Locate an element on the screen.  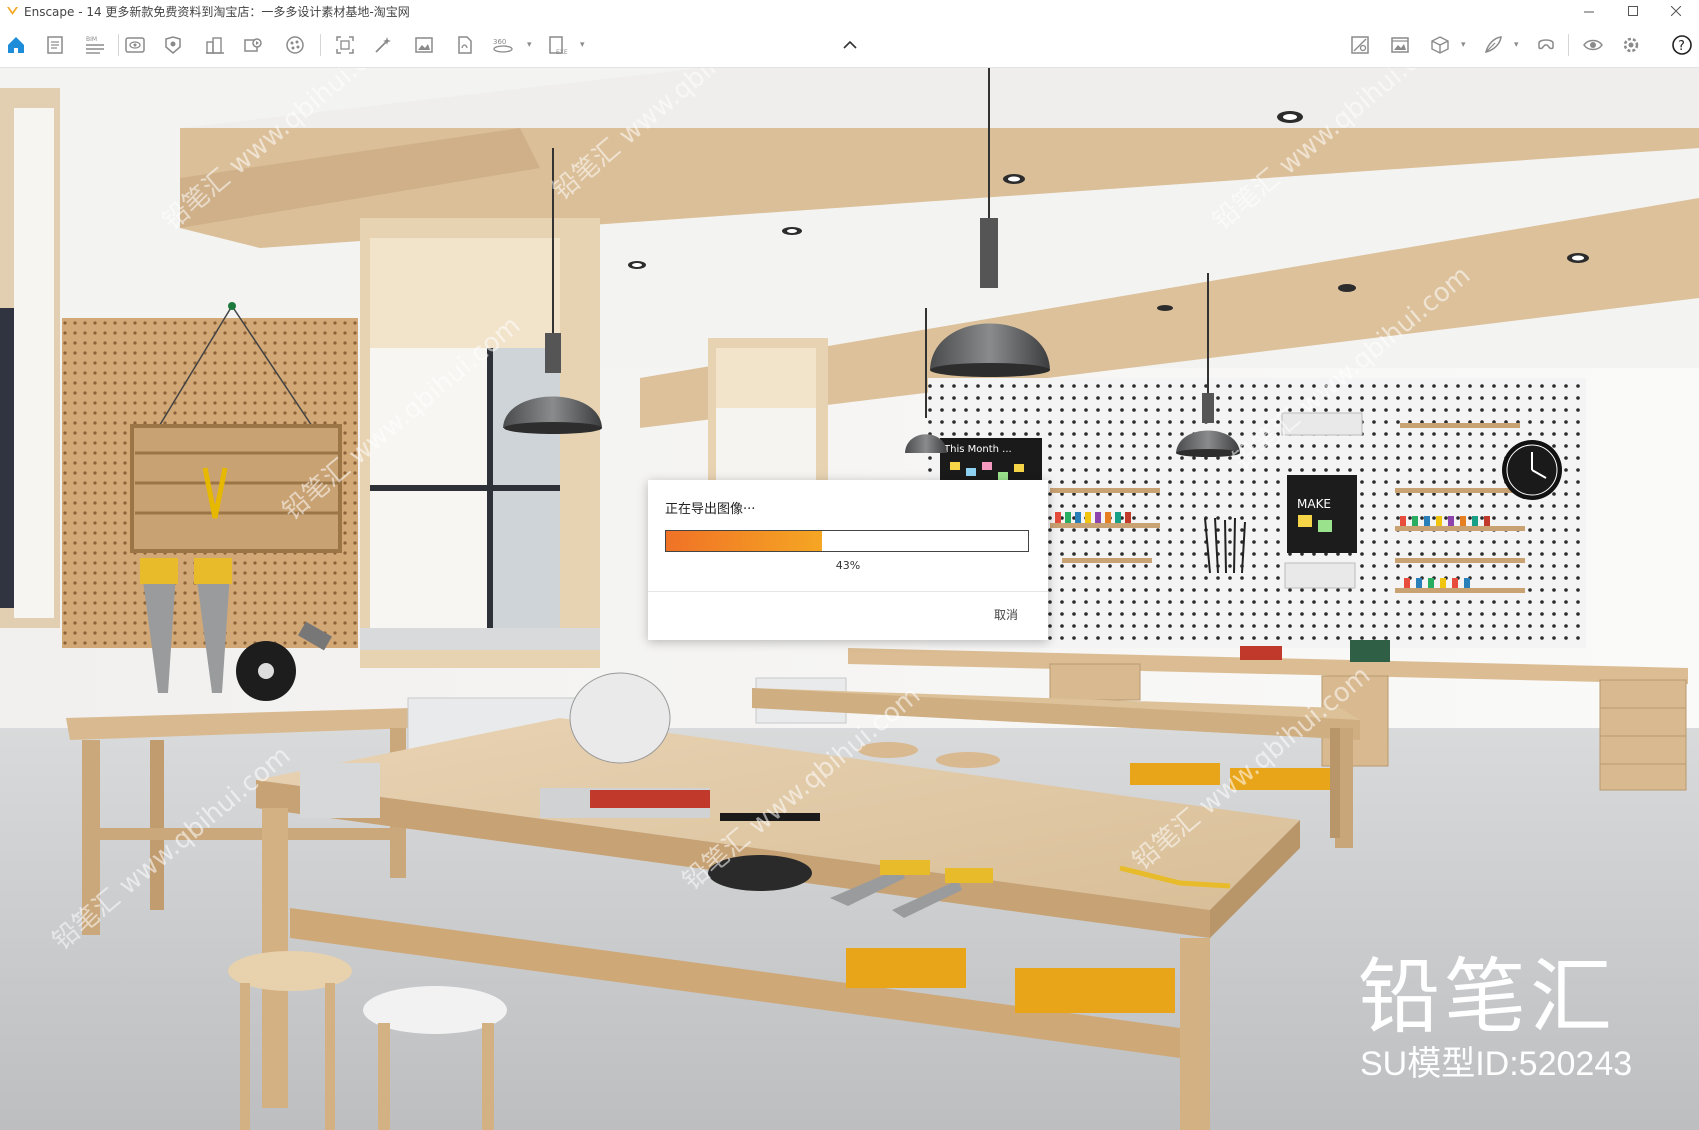
vr-headset-button is located at coordinates (1546, 45).